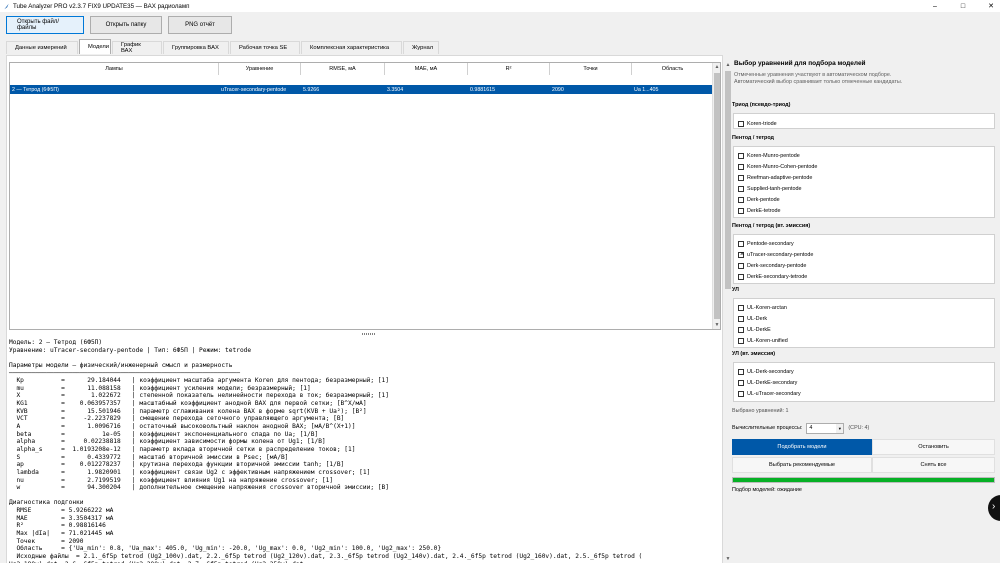 The image size is (1000, 563). What do you see at coordinates (752, 319) in the screenshot?
I see `equation-checkbox-row: UL-Derk` at bounding box center [752, 319].